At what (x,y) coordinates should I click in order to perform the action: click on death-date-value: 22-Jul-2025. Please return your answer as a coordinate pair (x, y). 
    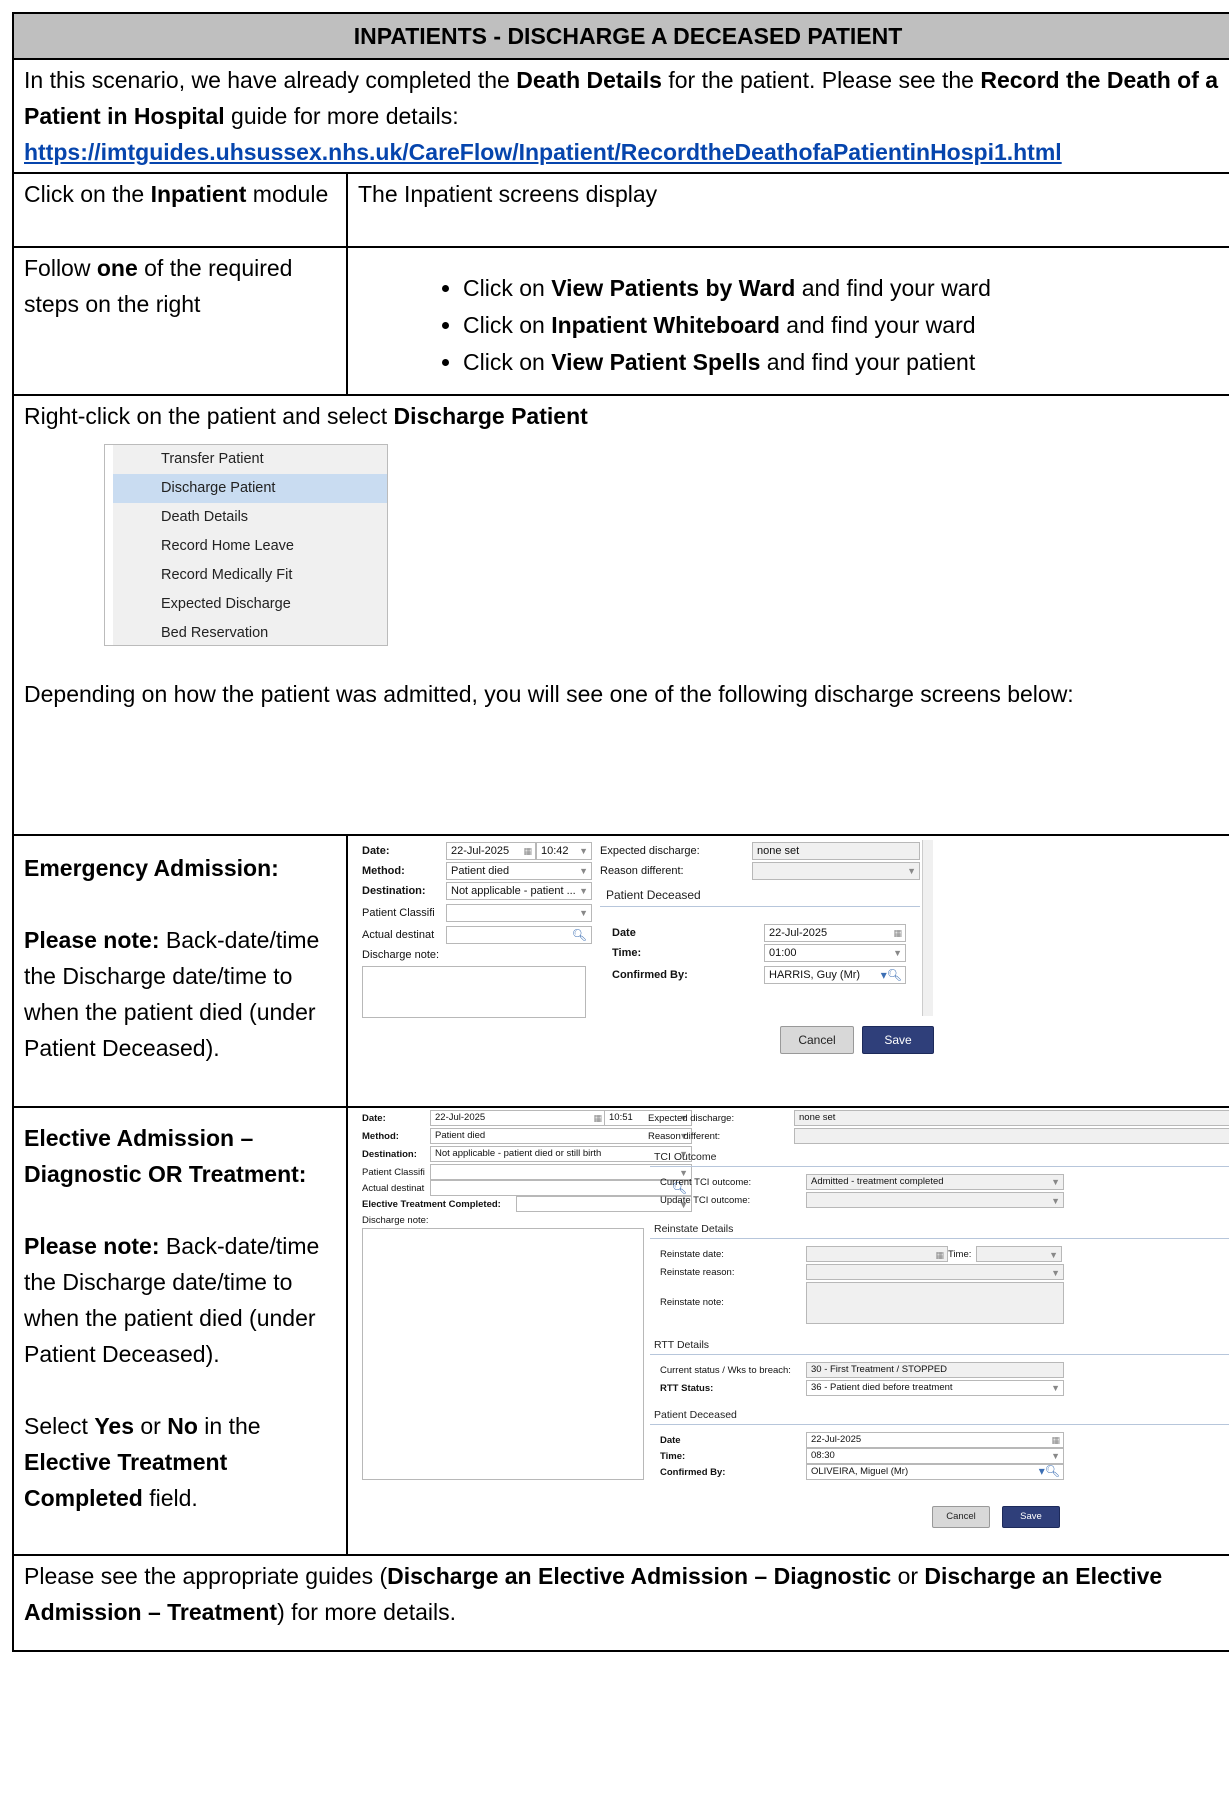
    Looking at the image, I should click on (798, 933).